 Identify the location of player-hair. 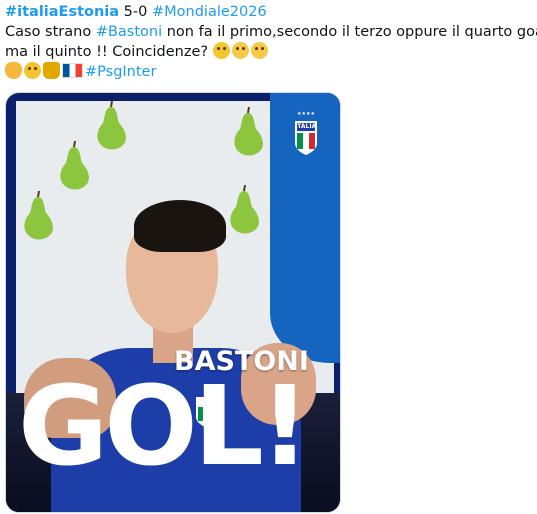
(180, 226).